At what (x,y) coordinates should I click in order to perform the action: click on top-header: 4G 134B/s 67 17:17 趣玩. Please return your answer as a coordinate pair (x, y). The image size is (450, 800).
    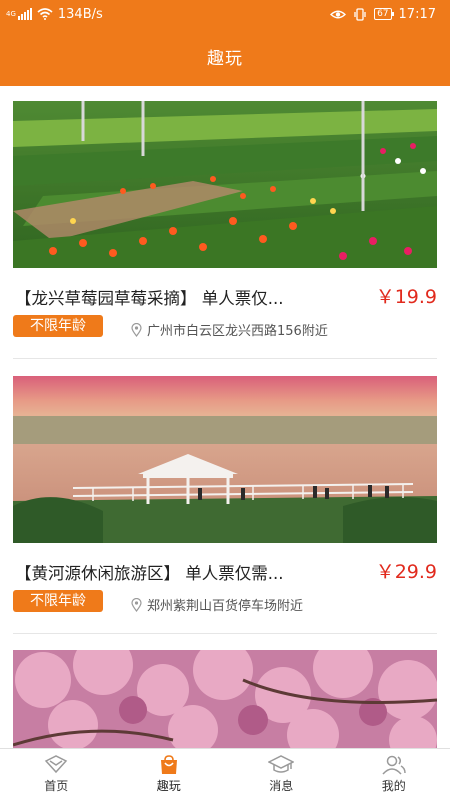
    Looking at the image, I should click on (225, 43).